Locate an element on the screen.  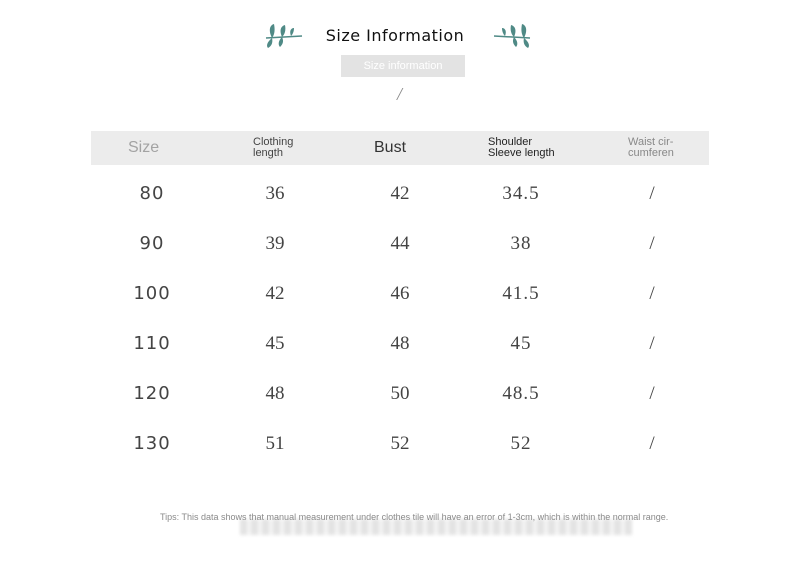
table-row: 110 45 48 45 / is located at coordinates (395, 358).